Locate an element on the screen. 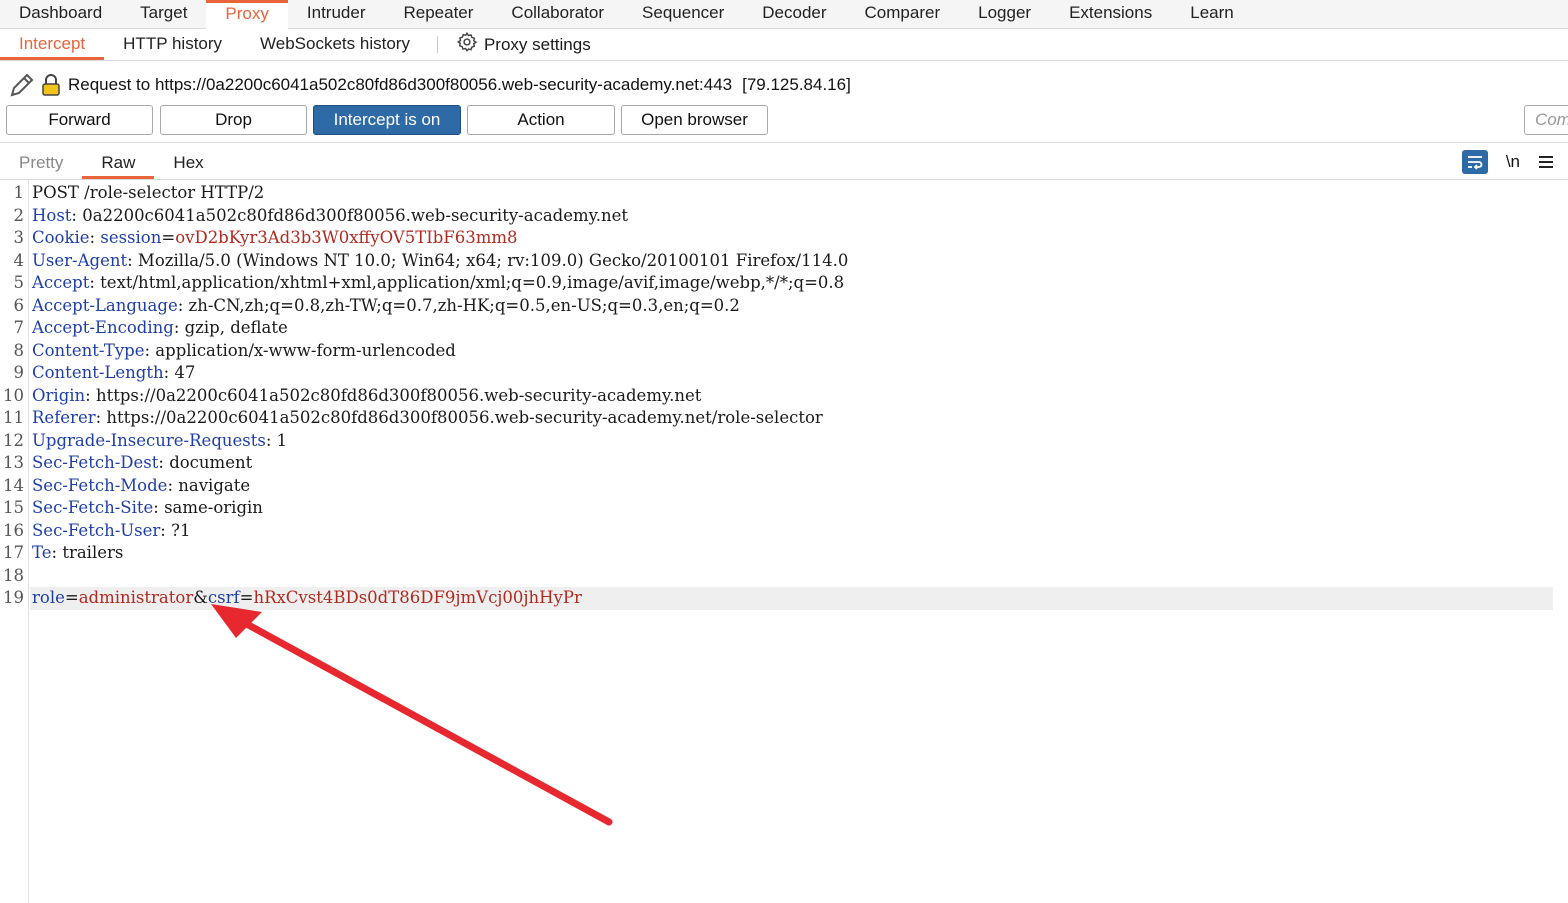 This screenshot has height=903, width=1568. line-number: 14 is located at coordinates (13, 485).